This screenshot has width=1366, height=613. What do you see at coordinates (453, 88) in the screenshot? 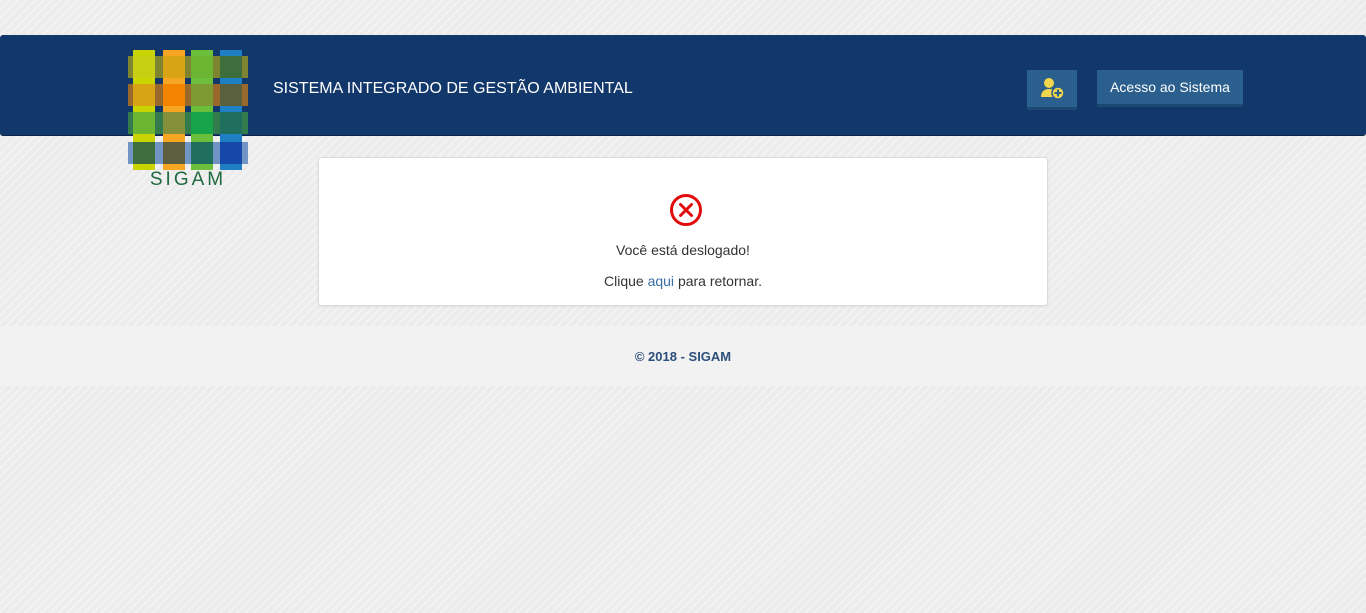
I see `site-title: SISTEMA INTEGRADO DE GESTÃO AMBIENTAL` at bounding box center [453, 88].